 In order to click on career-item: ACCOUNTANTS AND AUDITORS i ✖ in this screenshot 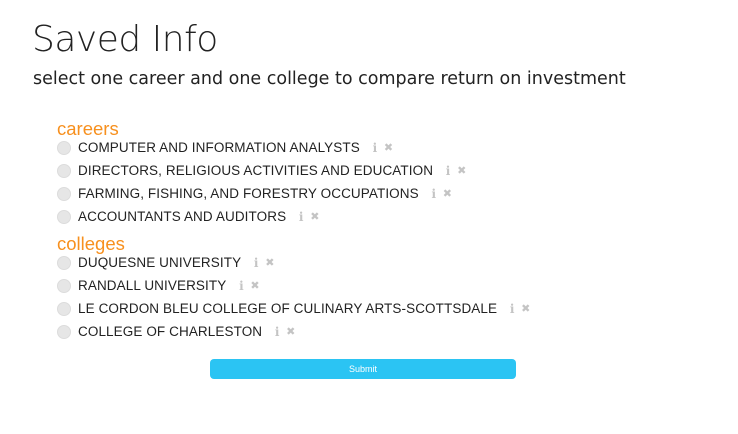, I will do `click(261, 216)`.